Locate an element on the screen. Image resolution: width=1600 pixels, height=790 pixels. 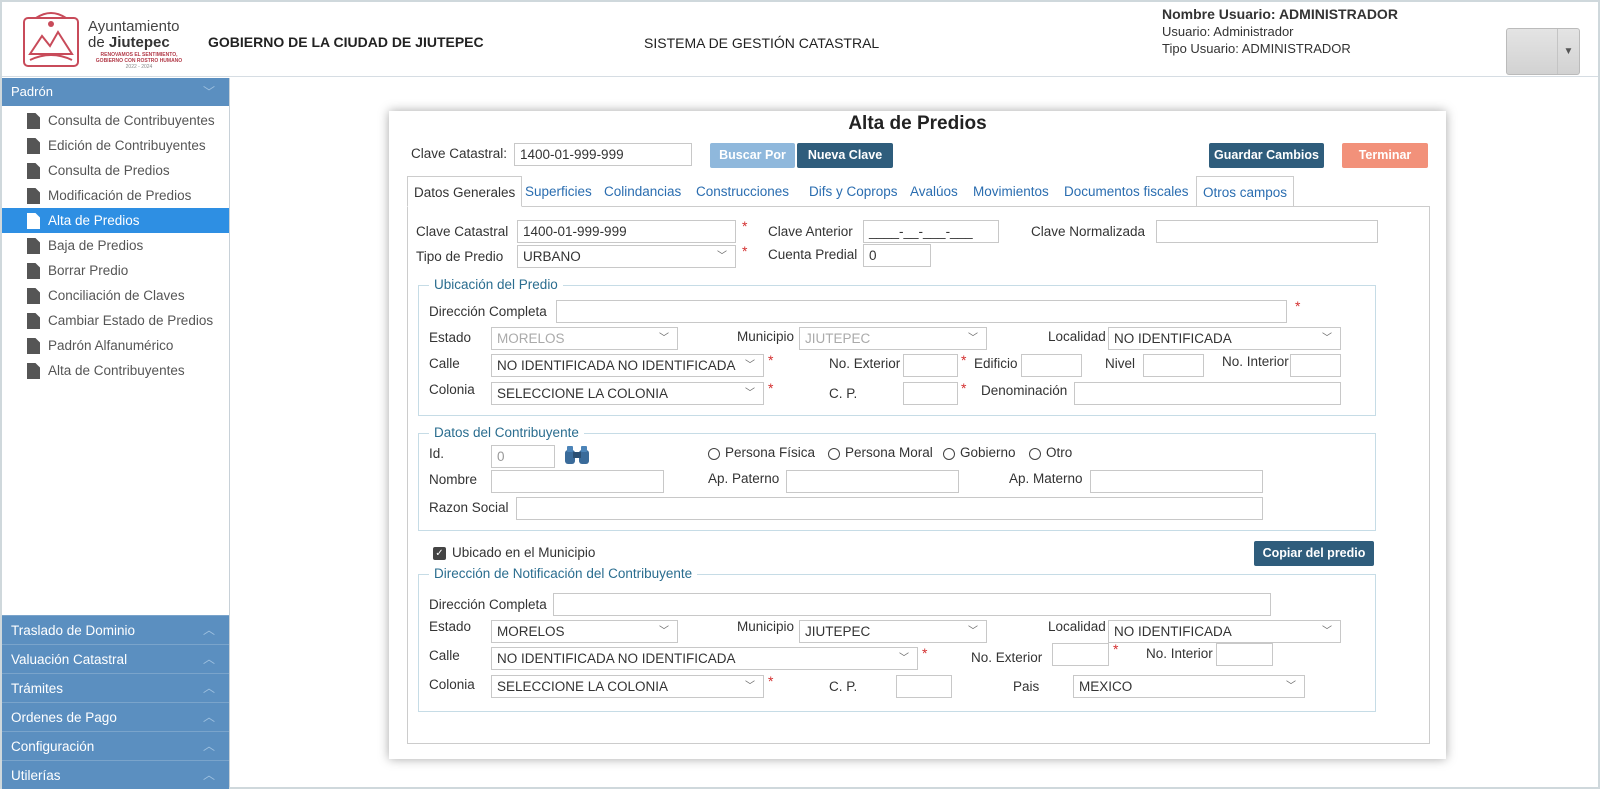
clave-normalizada-input is located at coordinates (1267, 231).